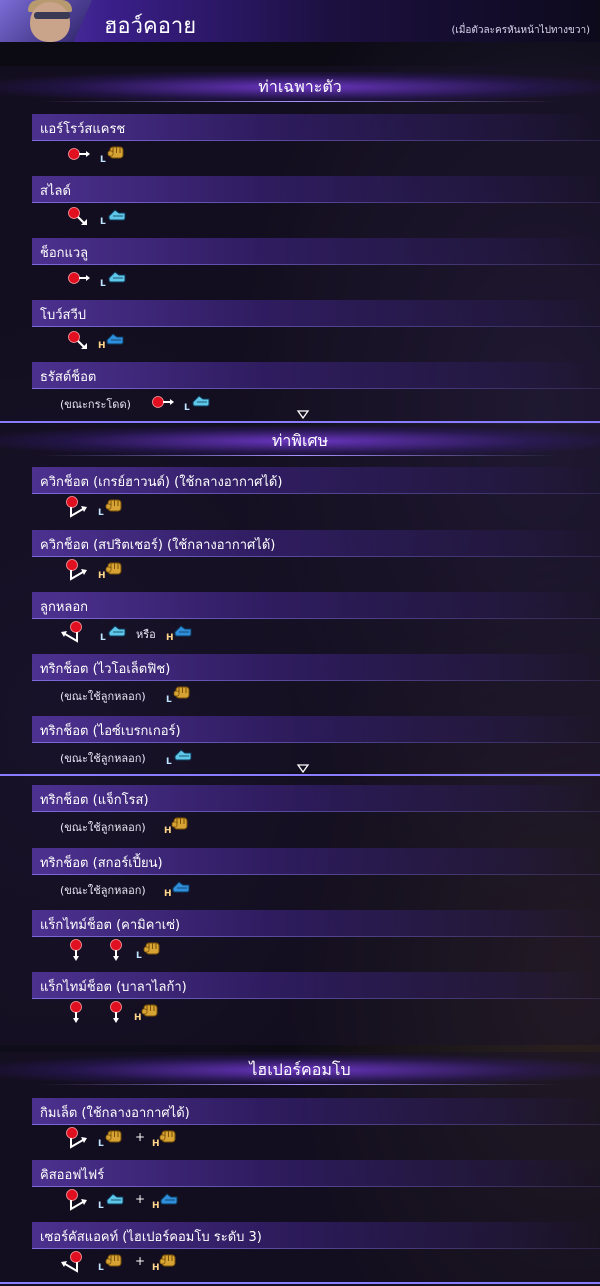 This screenshot has width=600, height=1286. Describe the element at coordinates (158, 545) in the screenshot. I see `move-name: ควิกช็อต (สปริตเชอร์) (ใช้กลางอากาศได้)` at that location.